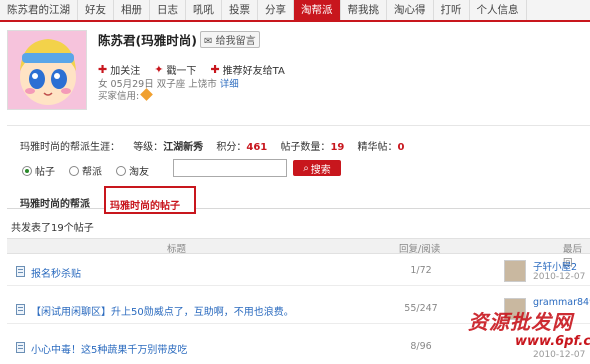  What do you see at coordinates (421, 346) in the screenshot?
I see `reply-count: 8/96` at bounding box center [421, 346].